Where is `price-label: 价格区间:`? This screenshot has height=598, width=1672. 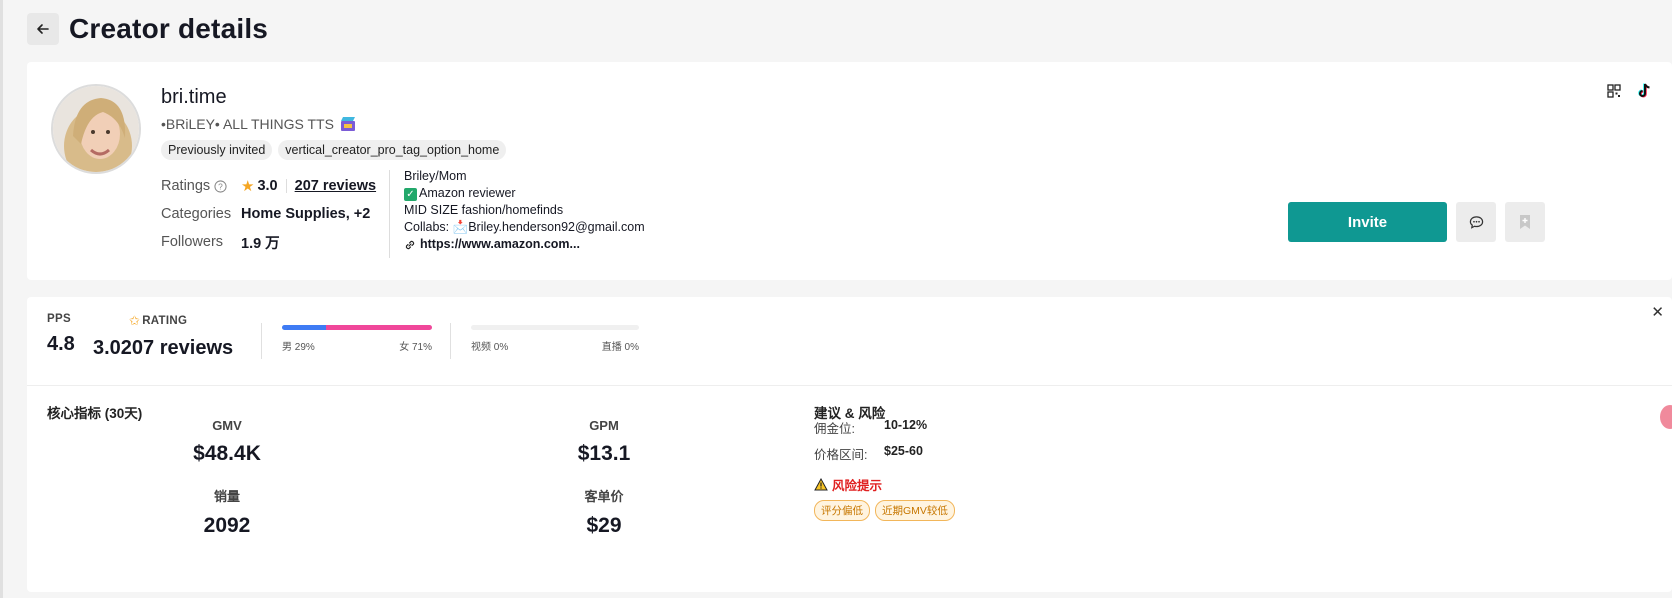
price-label: 价格区间: is located at coordinates (841, 455).